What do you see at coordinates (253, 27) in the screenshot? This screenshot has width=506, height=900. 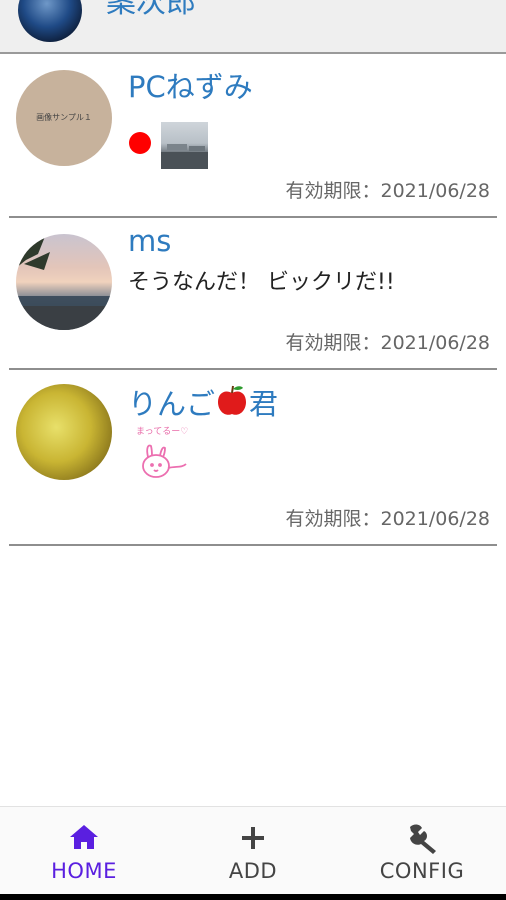 I see `header: 案次郎` at bounding box center [253, 27].